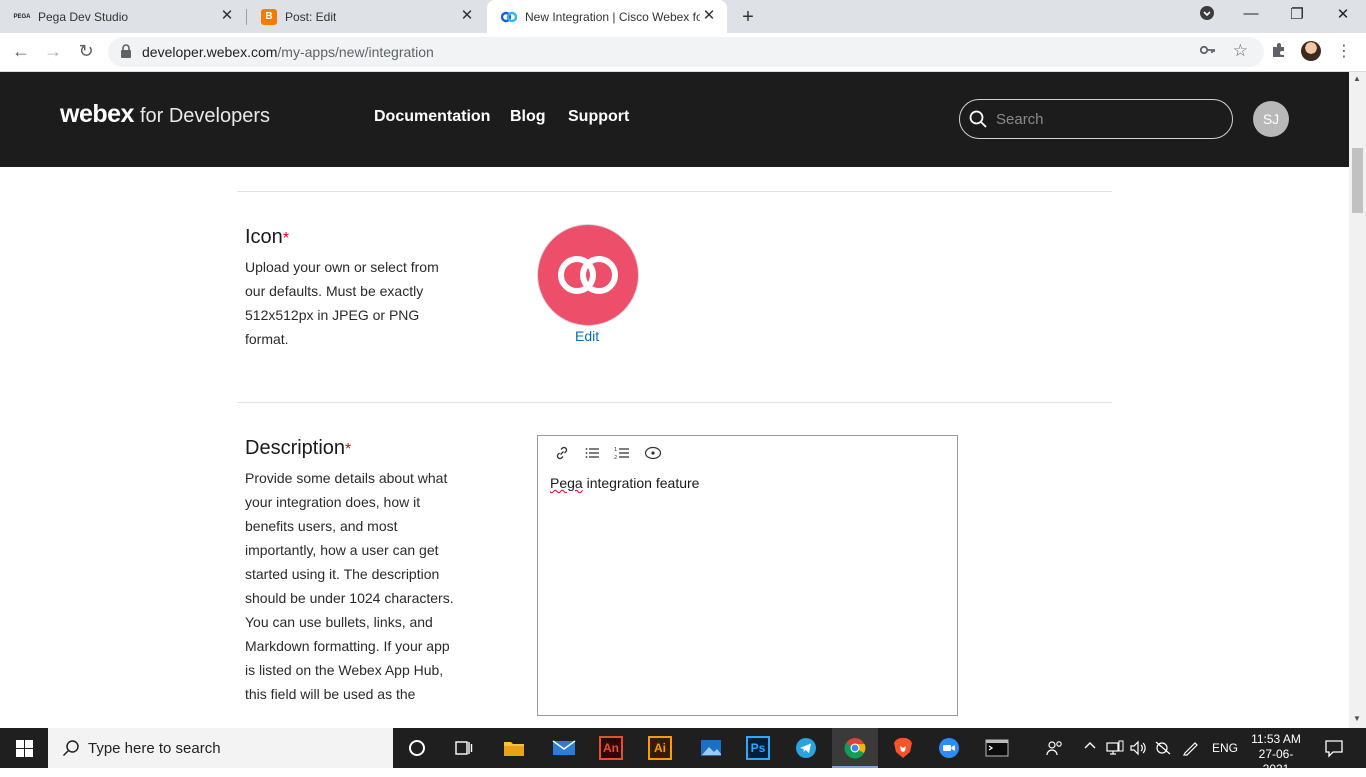  Describe the element at coordinates (562, 454) in the screenshot. I see `link-icon` at that location.